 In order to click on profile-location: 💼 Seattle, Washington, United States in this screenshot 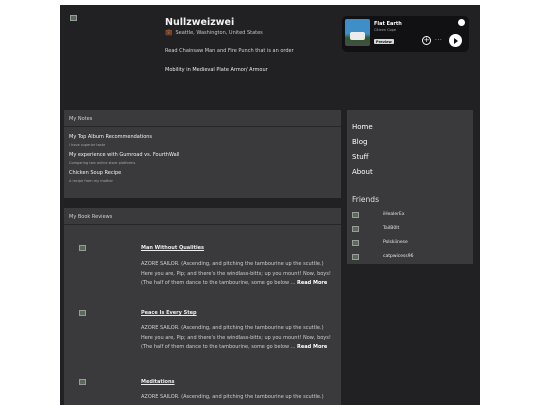, I will do `click(214, 32)`.